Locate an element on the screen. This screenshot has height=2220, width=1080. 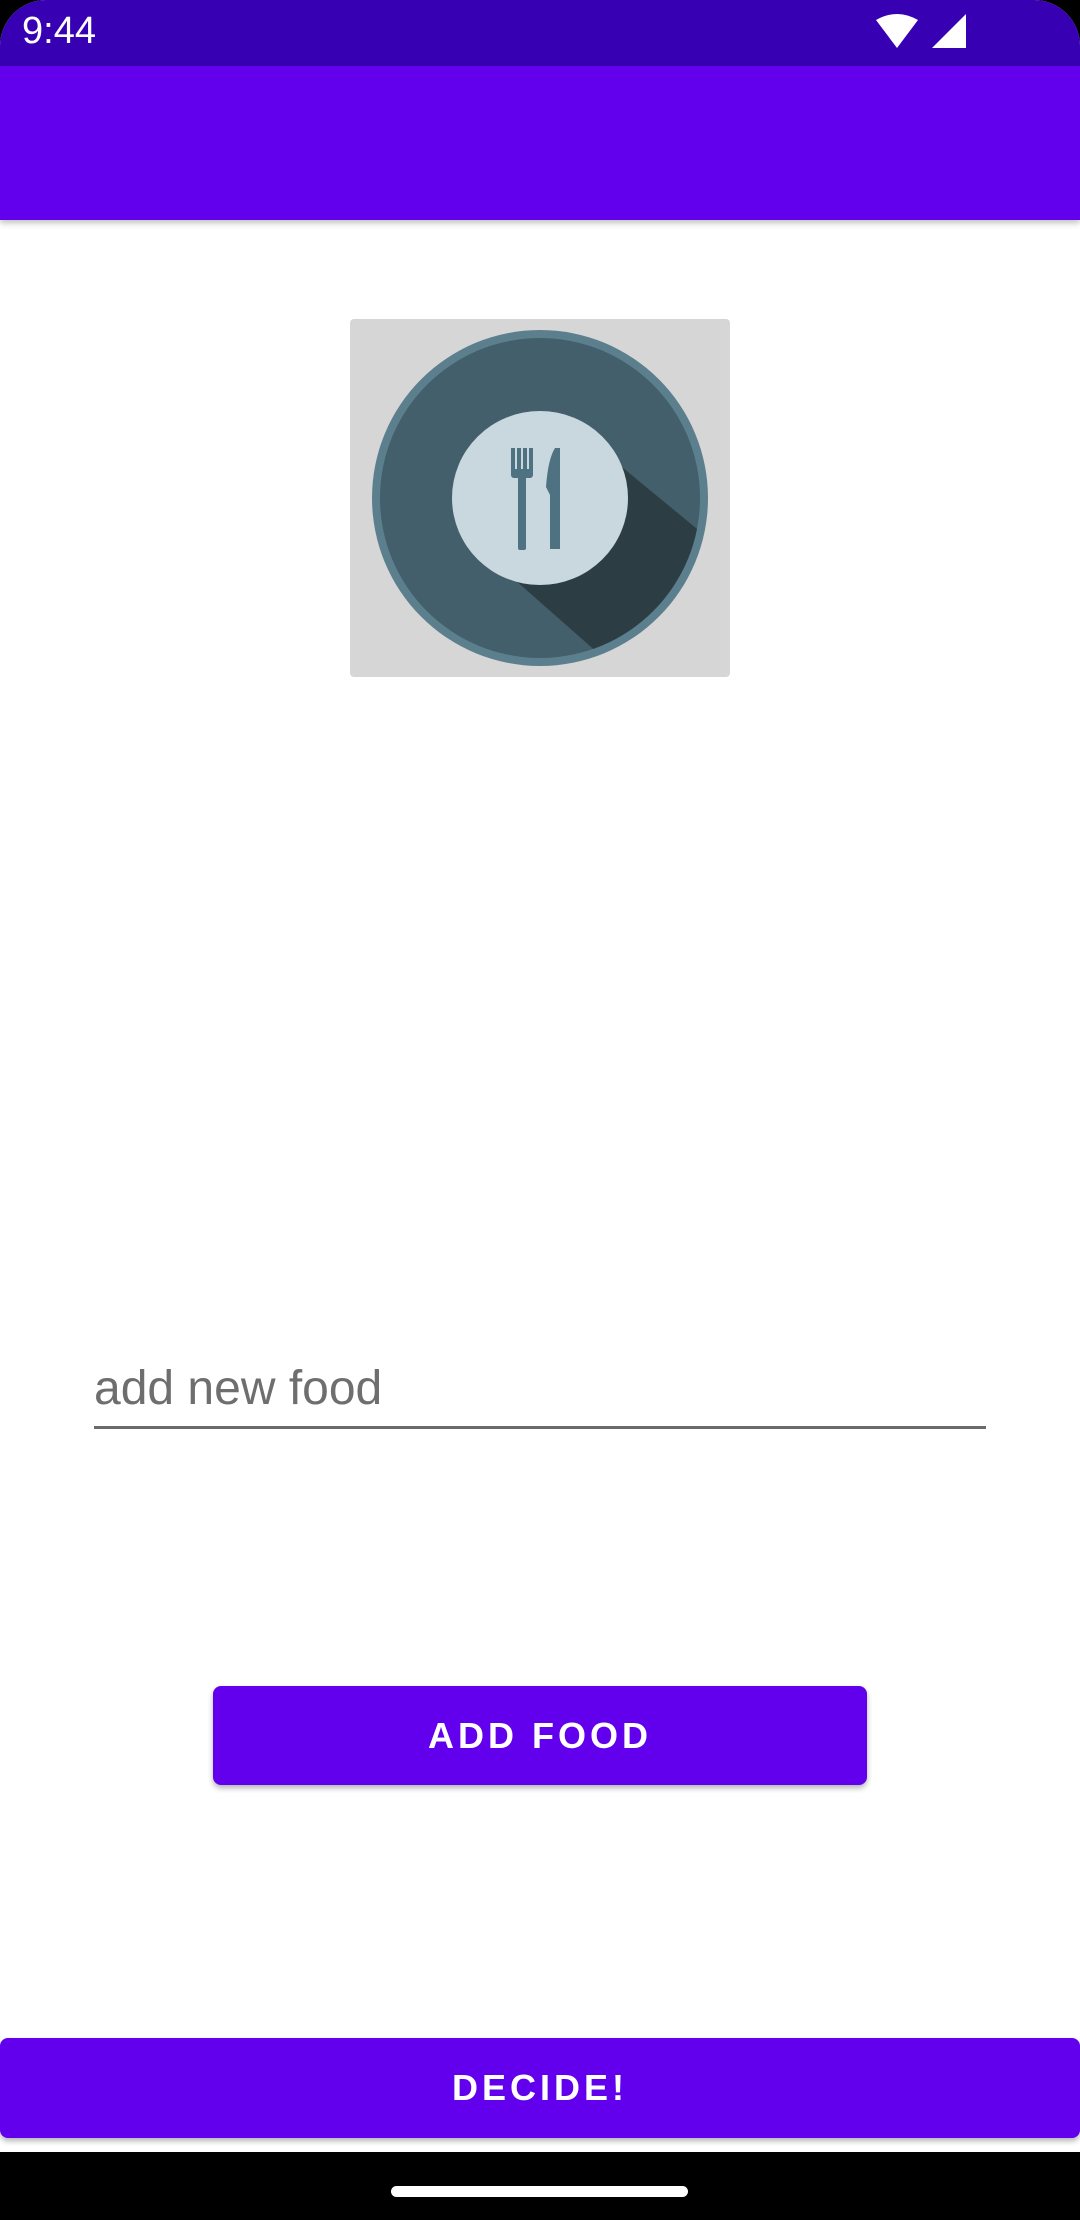
plate-fork-knife-icon is located at coordinates (540, 498).